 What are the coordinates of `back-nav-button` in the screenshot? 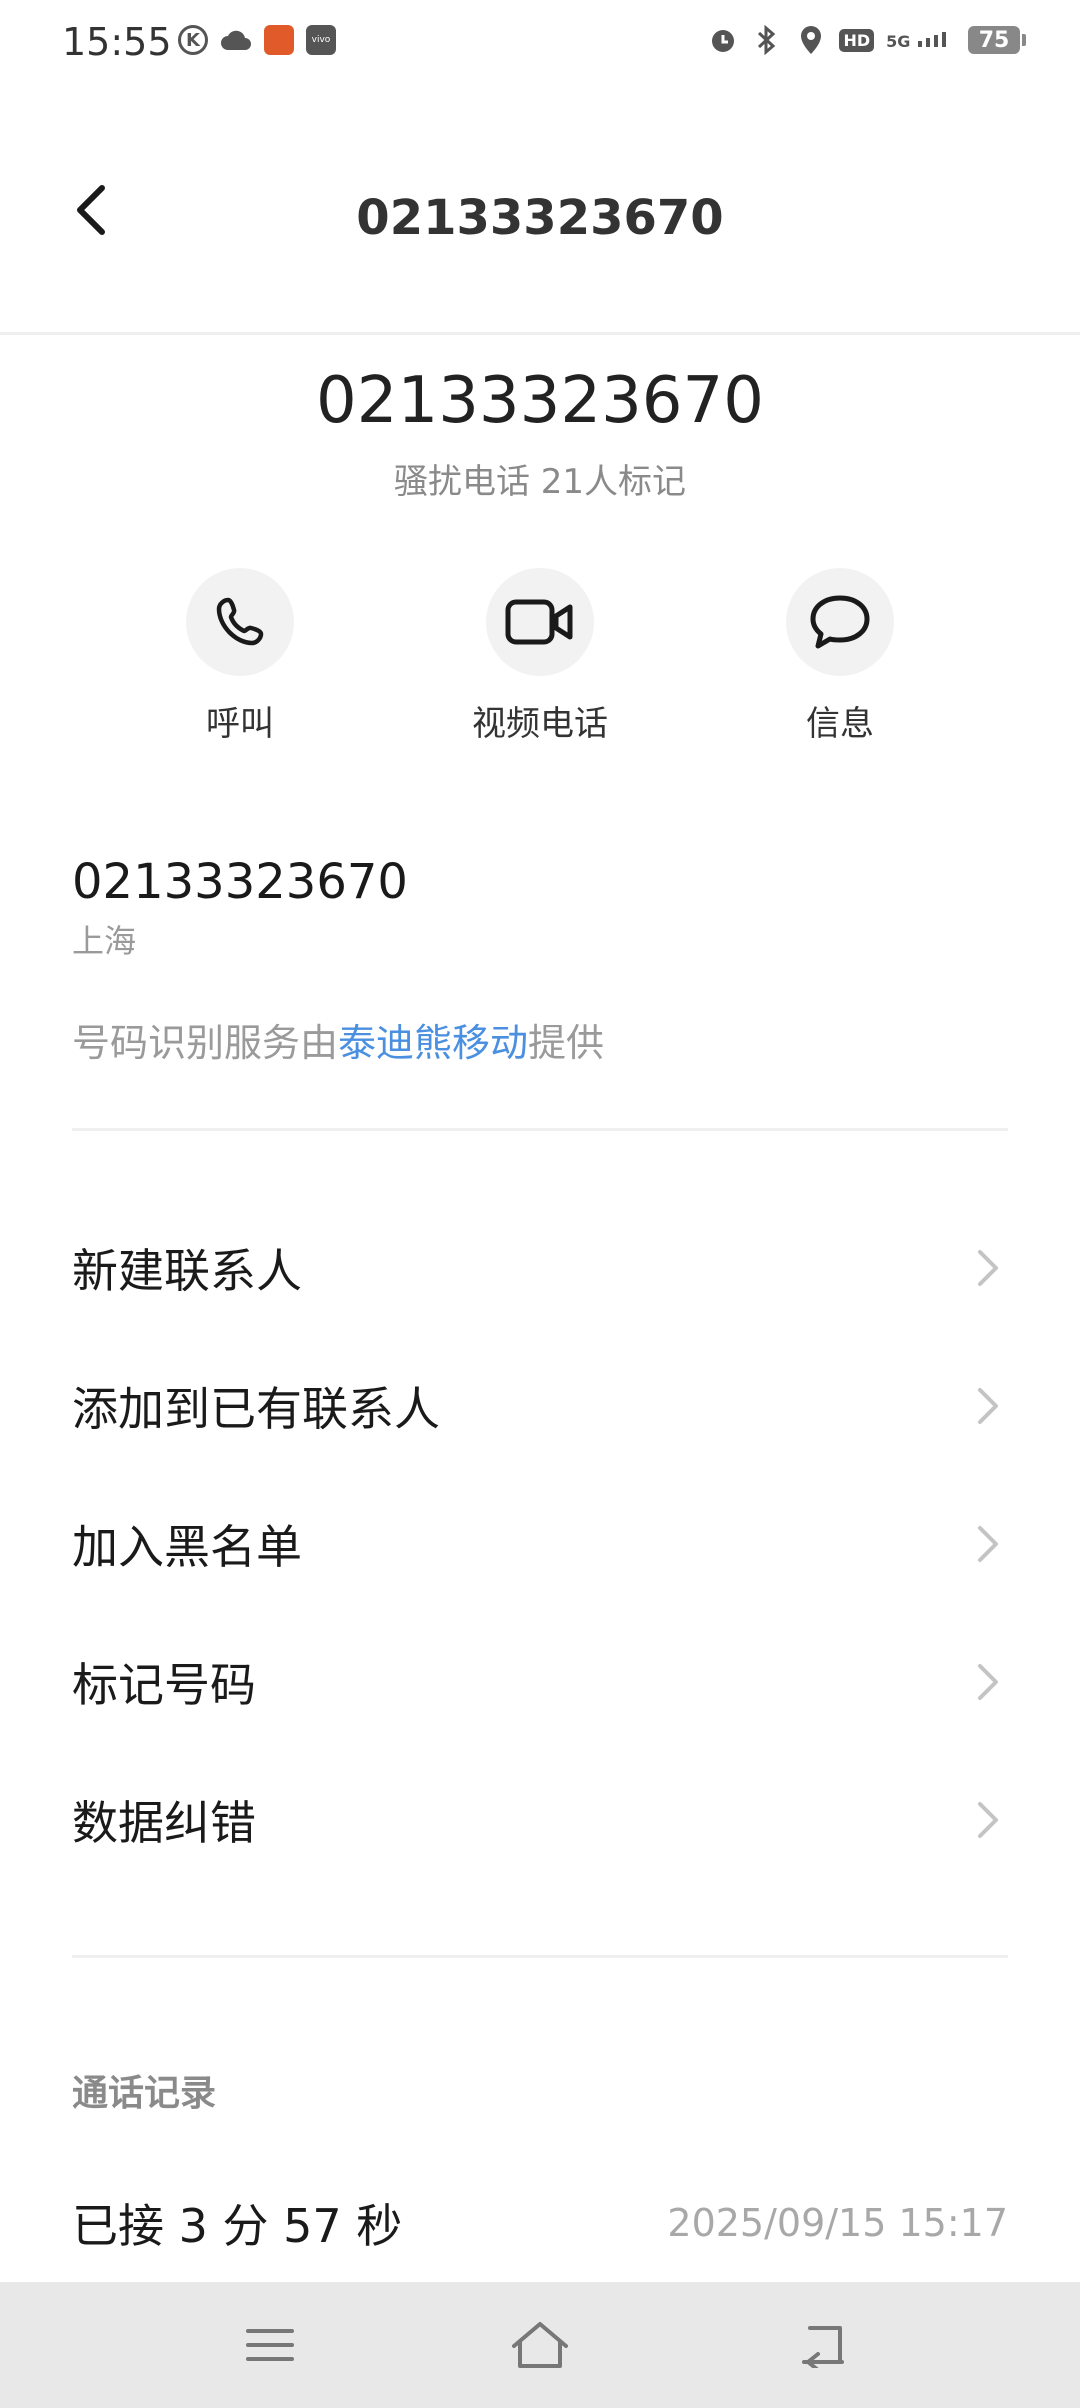 It's located at (825, 2345).